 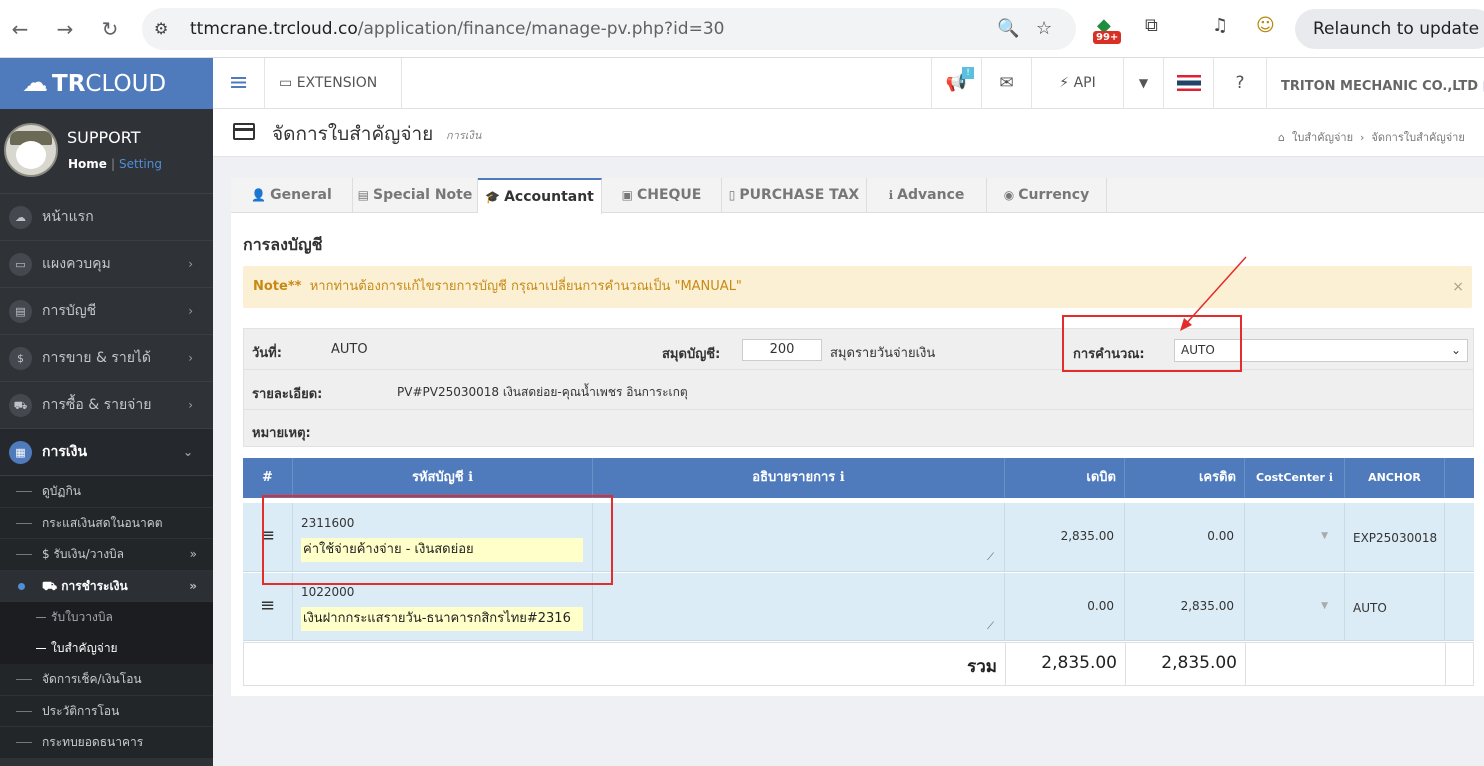 What do you see at coordinates (31, 150) in the screenshot?
I see `avatar` at bounding box center [31, 150].